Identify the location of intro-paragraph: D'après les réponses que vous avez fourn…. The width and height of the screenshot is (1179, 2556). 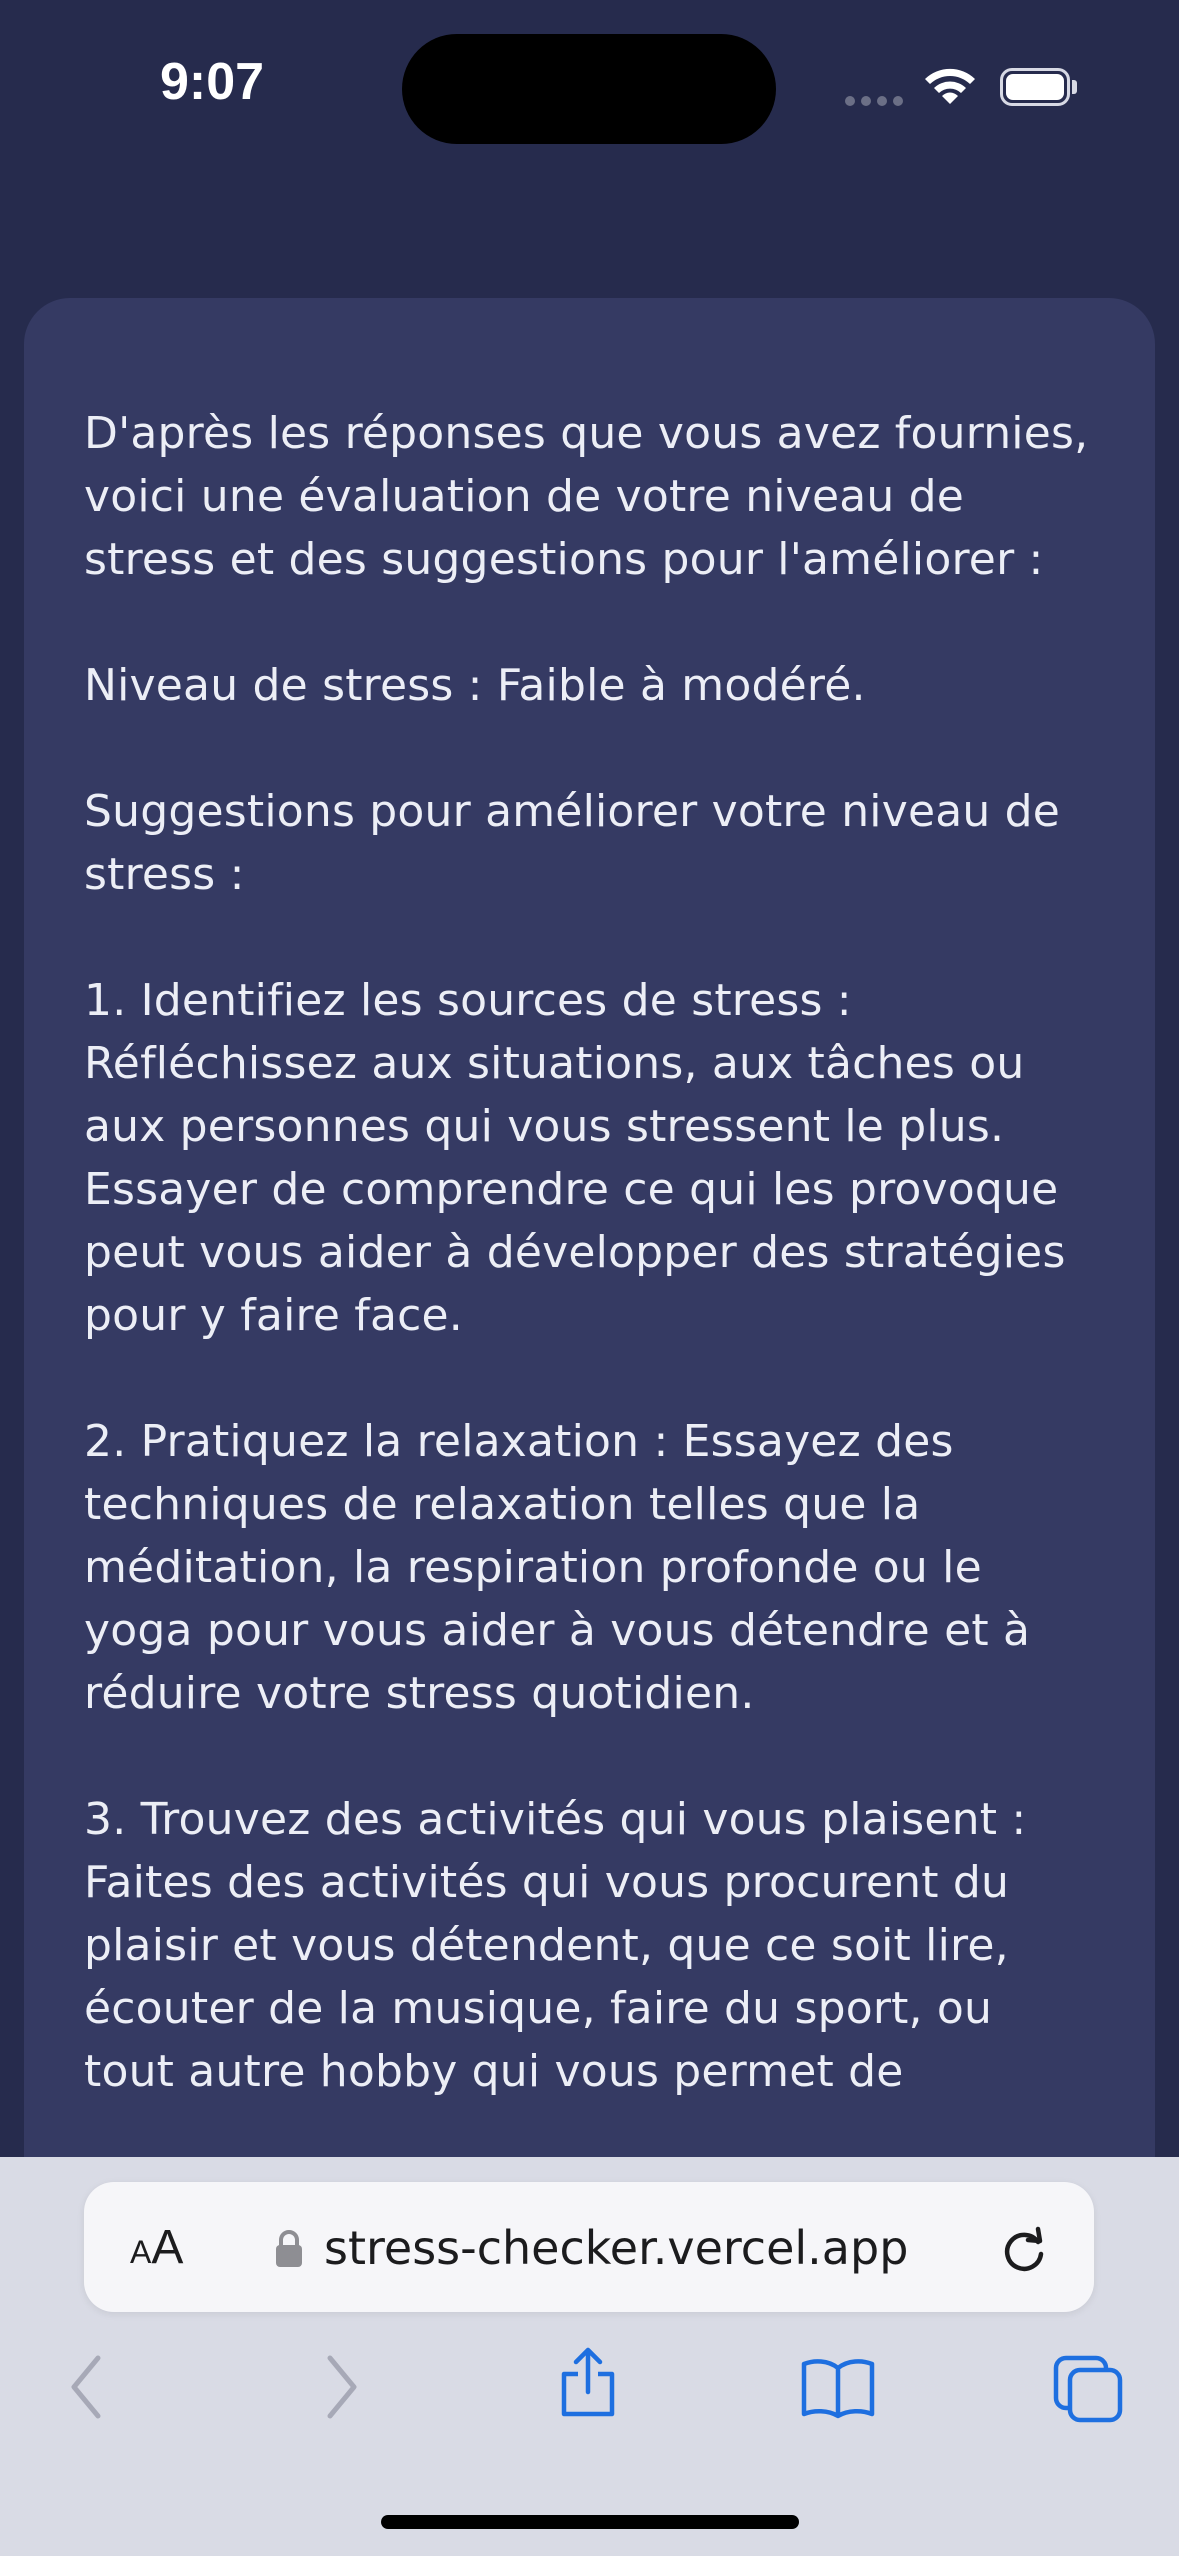
(586, 496).